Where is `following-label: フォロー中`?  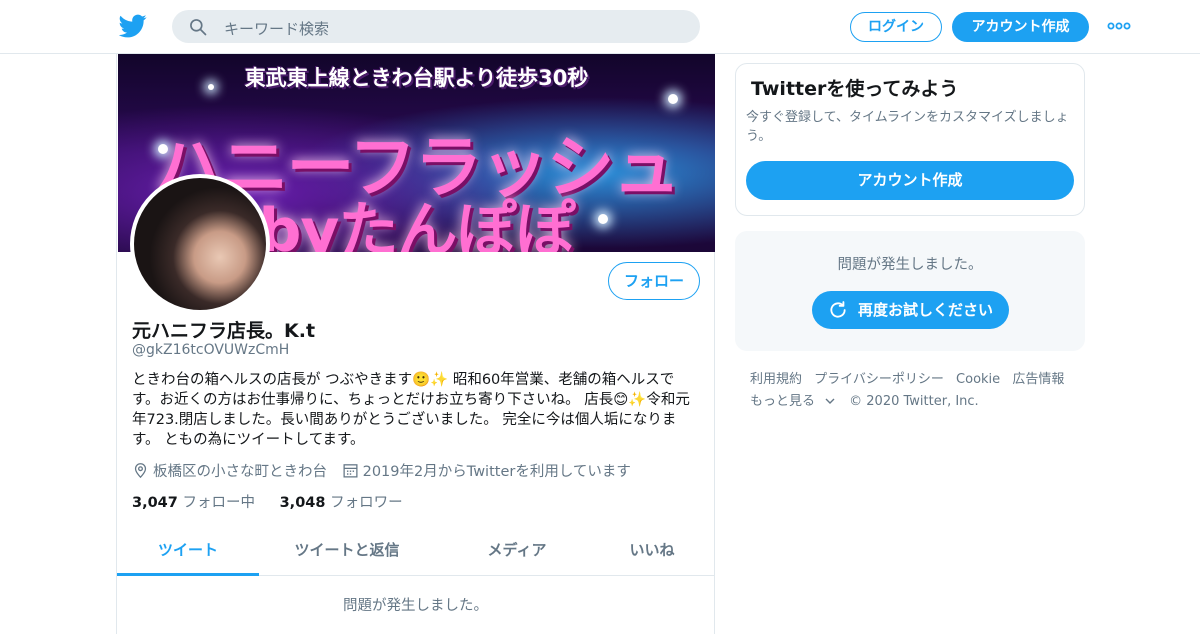 following-label: フォロー中 is located at coordinates (218, 503).